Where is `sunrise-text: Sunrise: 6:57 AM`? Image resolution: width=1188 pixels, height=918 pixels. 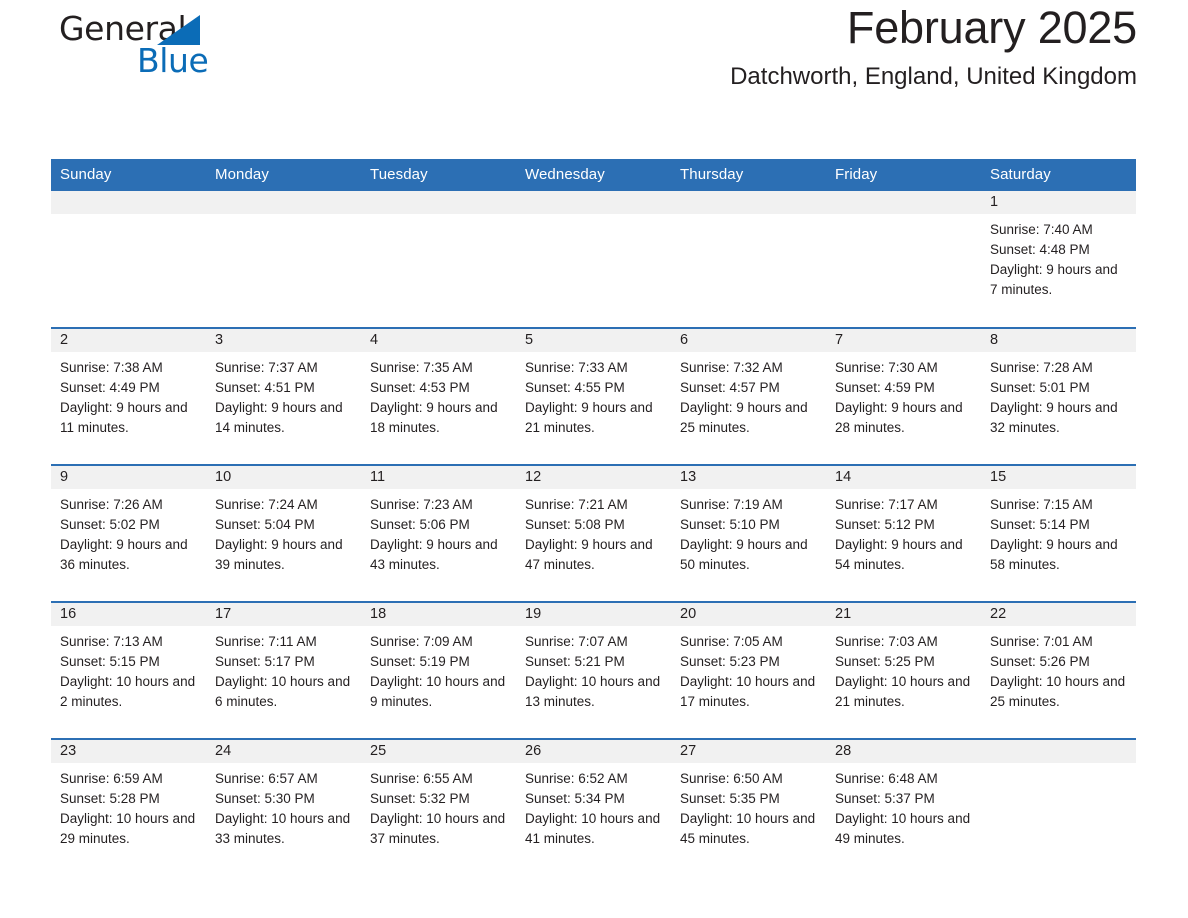
sunrise-text: Sunrise: 6:57 AM is located at coordinates (266, 778).